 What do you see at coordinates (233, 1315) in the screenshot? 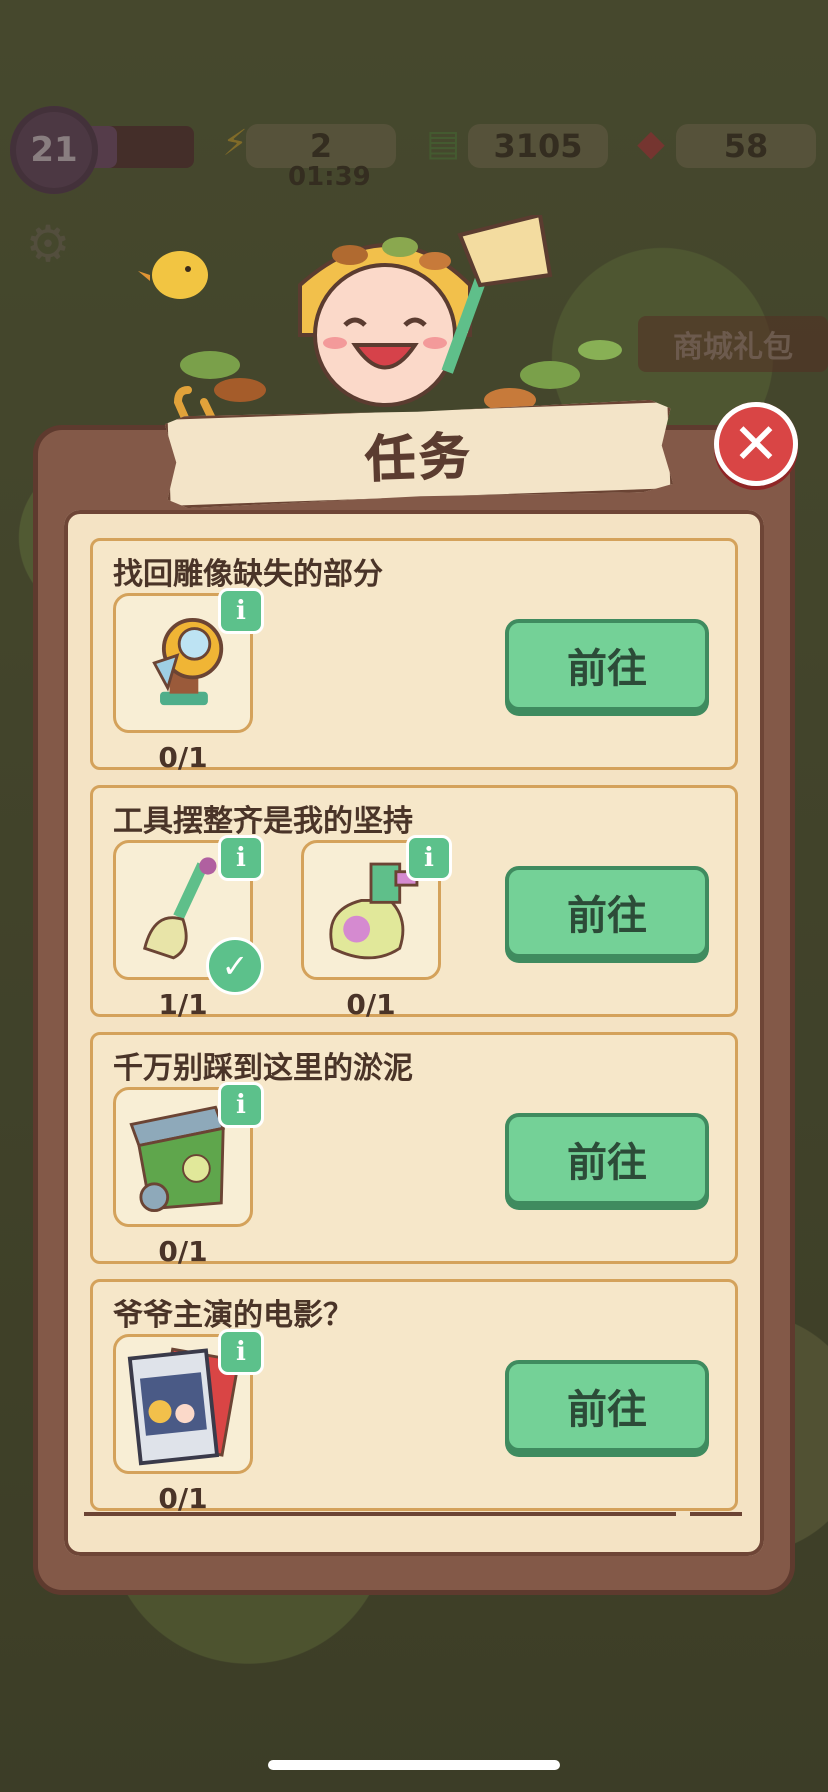
I see `task-title: 爷爷主演的电影？` at bounding box center [233, 1315].